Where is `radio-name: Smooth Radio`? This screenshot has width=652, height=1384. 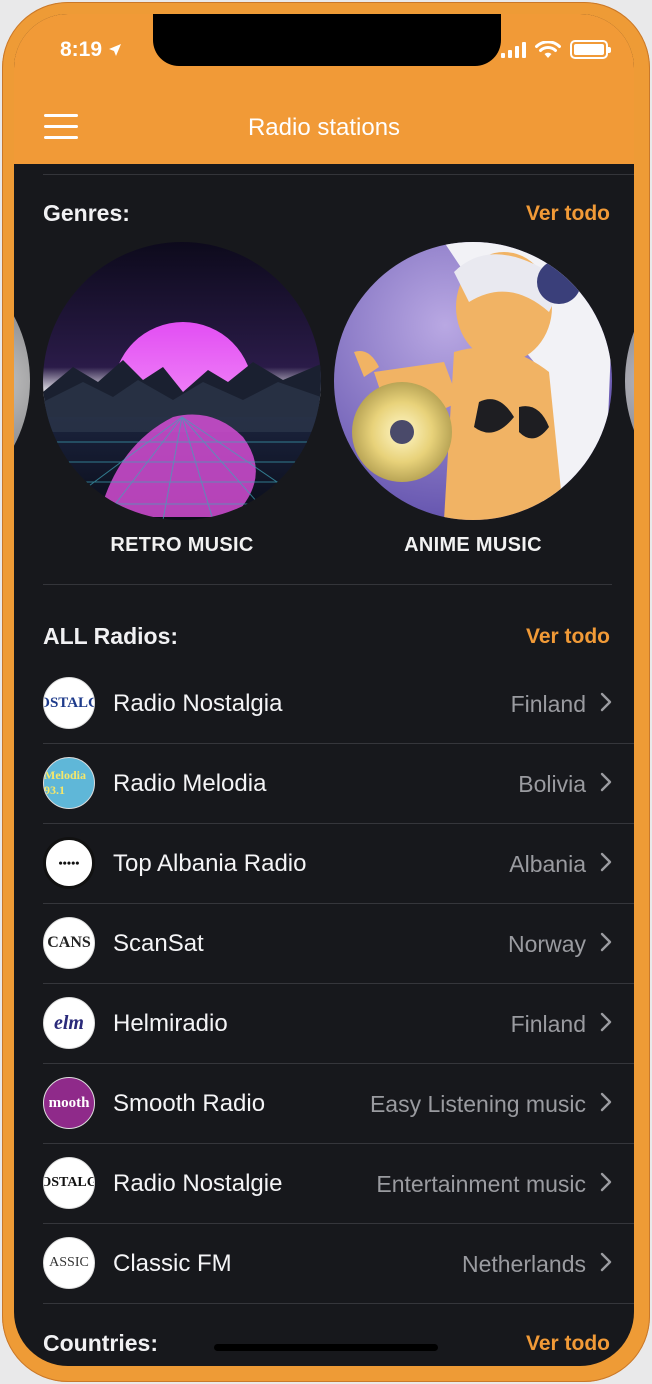
radio-name: Smooth Radio is located at coordinates (189, 1103).